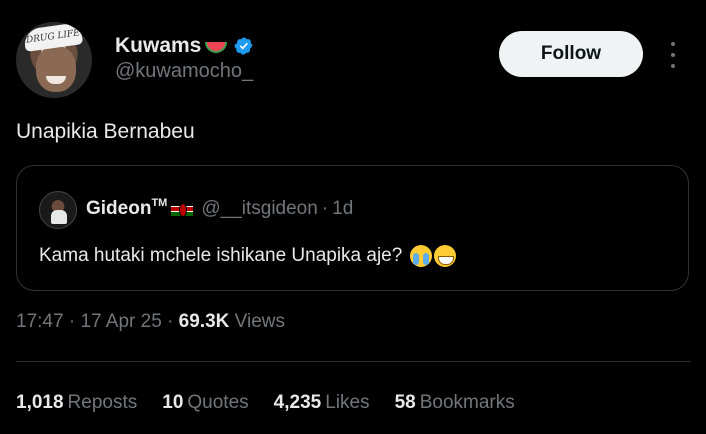 This screenshot has width=706, height=434. Describe the element at coordinates (353, 361) in the screenshot. I see `divider` at that location.